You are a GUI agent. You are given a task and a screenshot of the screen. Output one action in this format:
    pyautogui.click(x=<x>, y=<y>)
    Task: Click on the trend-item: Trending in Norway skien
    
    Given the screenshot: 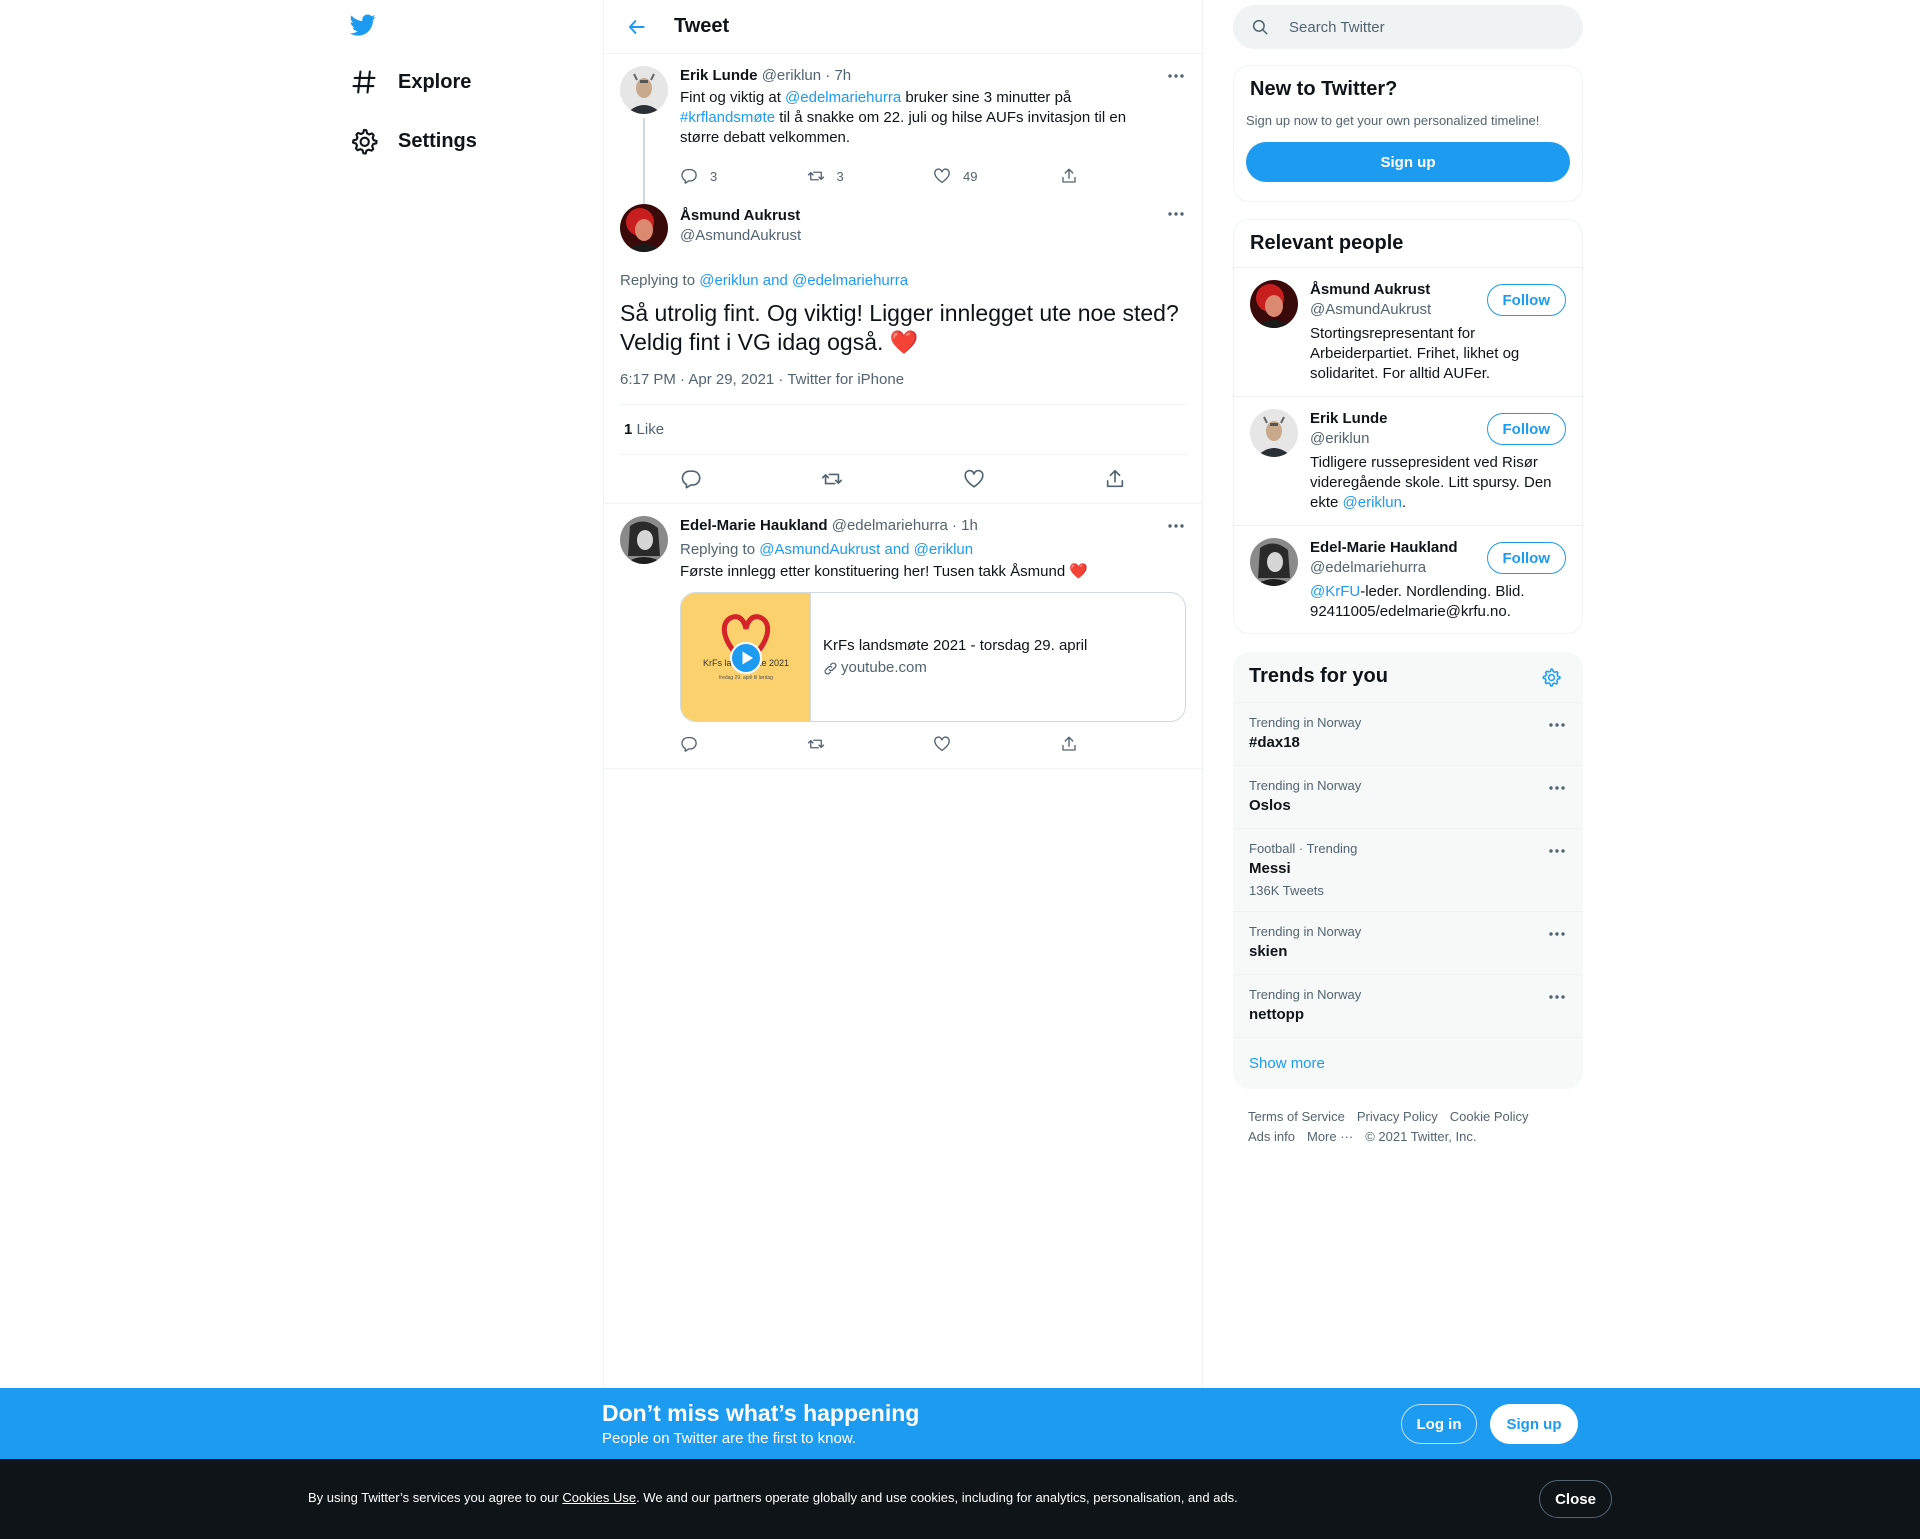 What is the action you would take?
    pyautogui.click(x=1408, y=942)
    